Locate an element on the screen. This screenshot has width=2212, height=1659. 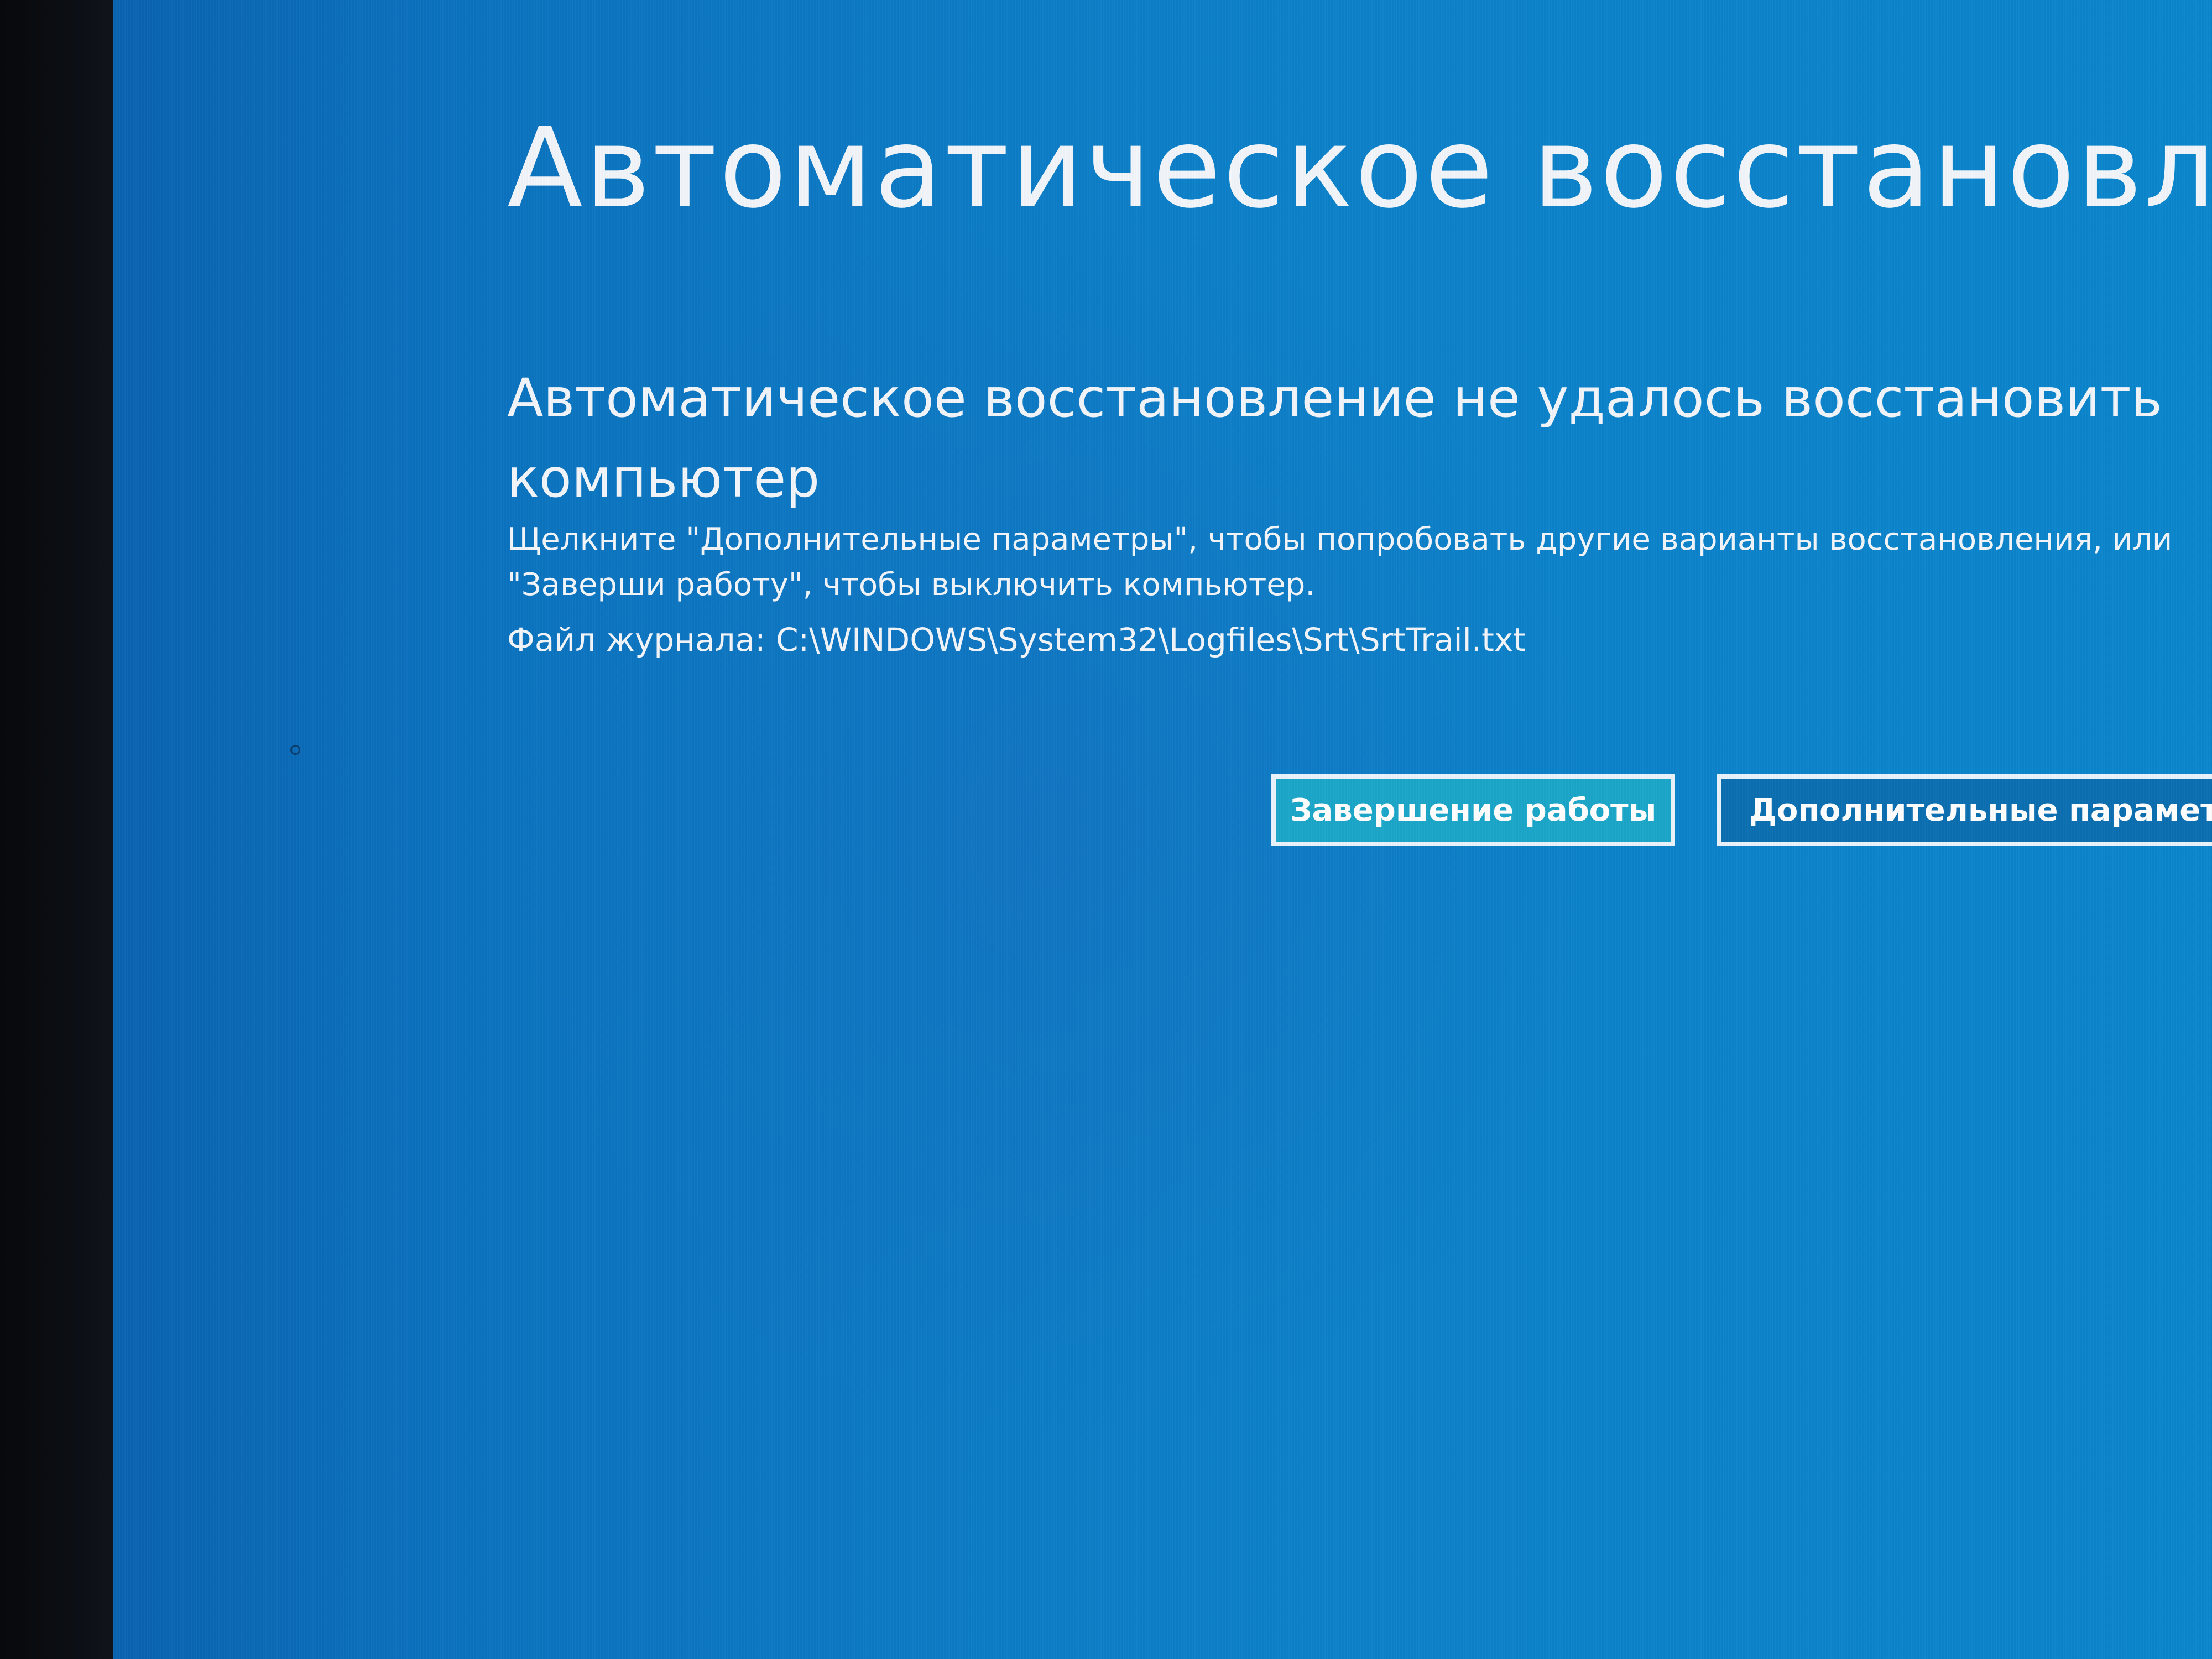
logfile-label: Файл журнала: is located at coordinates (637, 640).